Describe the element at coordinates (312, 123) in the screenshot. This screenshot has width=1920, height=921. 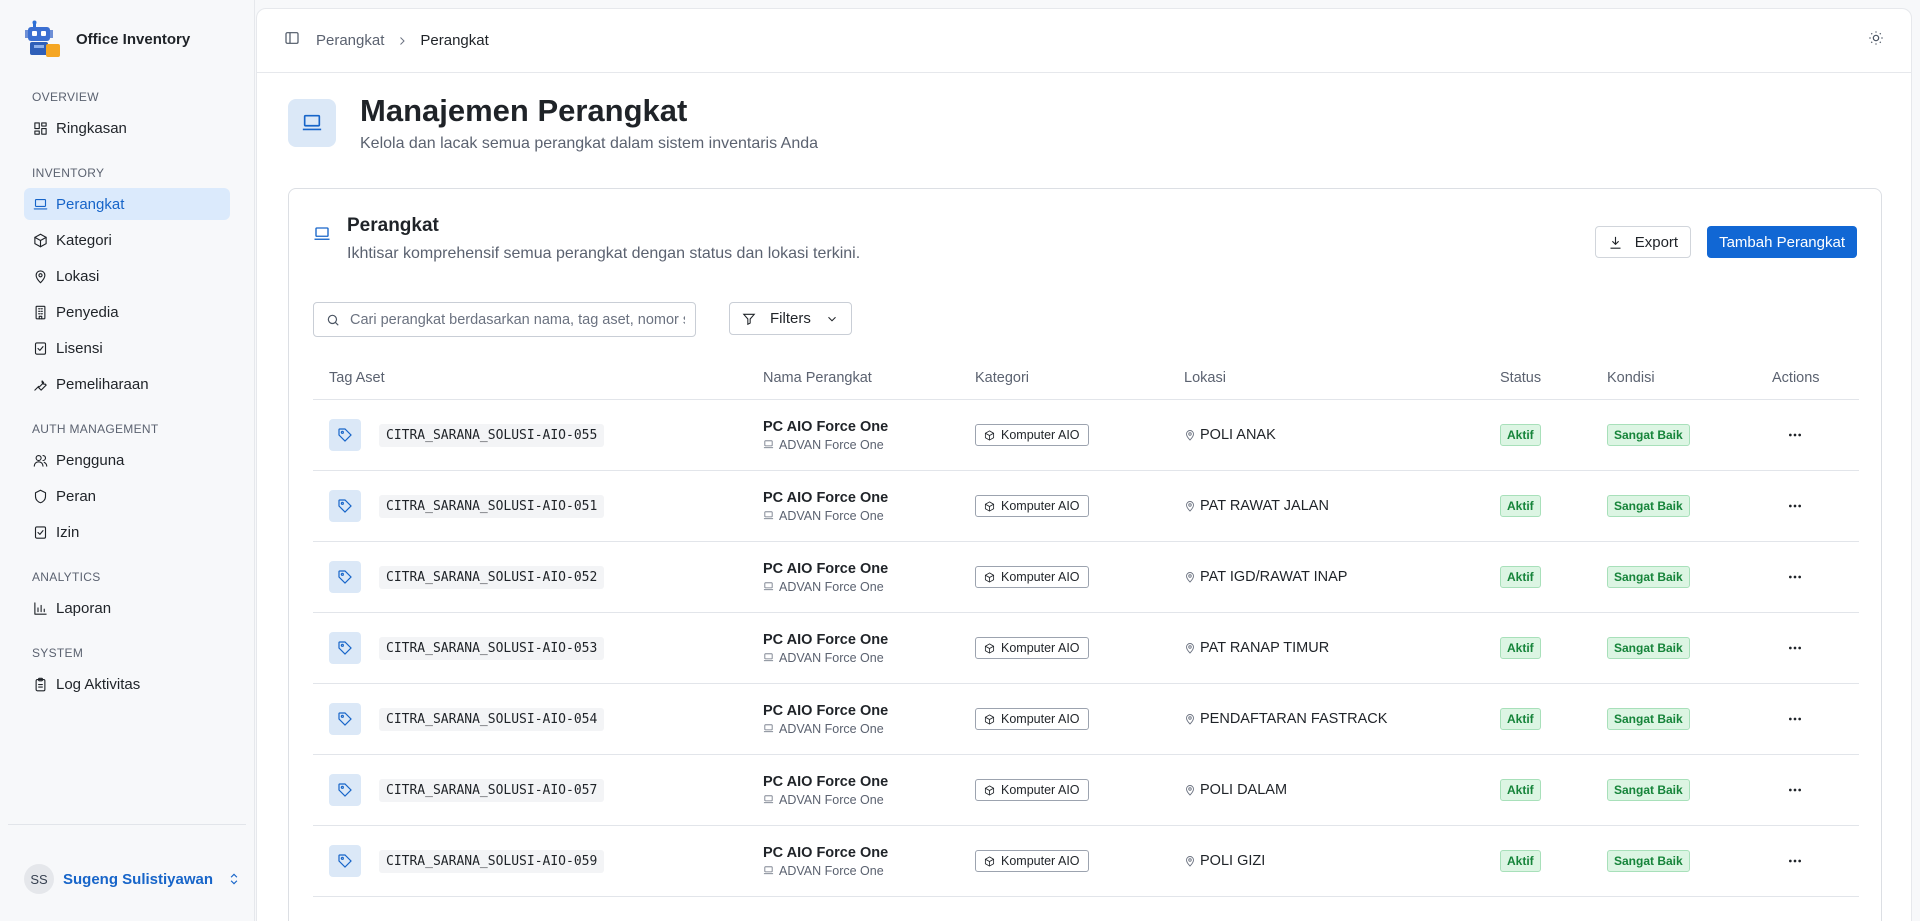
I see `laptop-icon` at that location.